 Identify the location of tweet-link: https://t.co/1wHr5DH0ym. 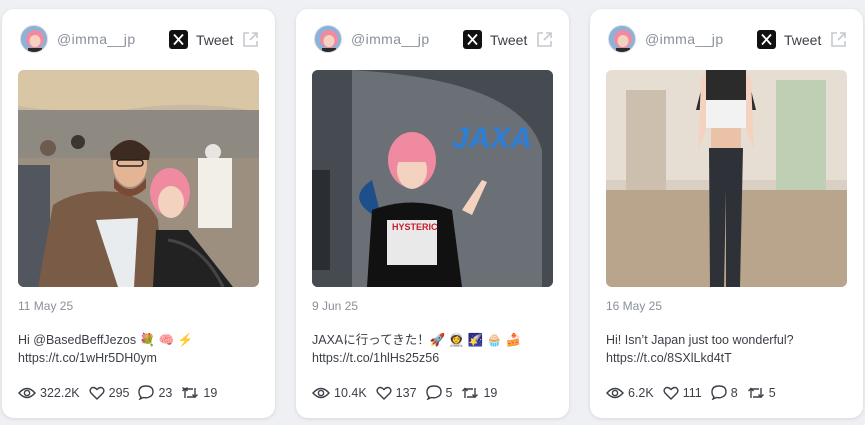
(140, 358).